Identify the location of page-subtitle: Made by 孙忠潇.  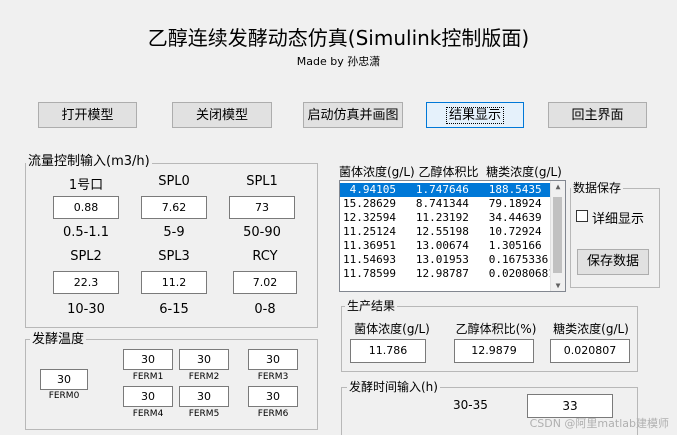
(338, 61).